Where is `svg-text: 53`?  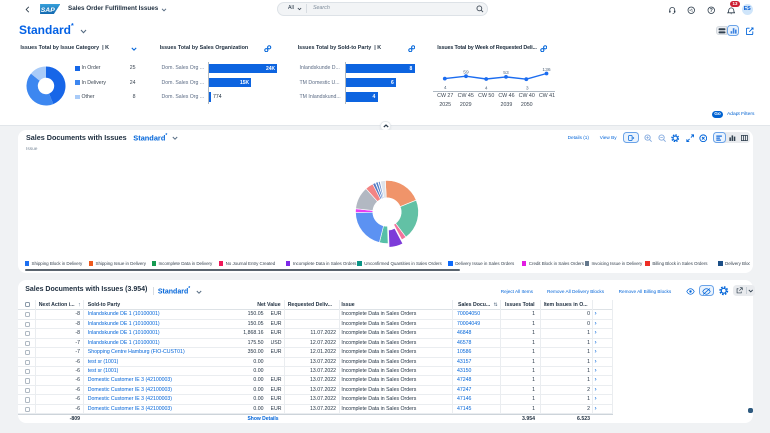 svg-text: 53 is located at coordinates (506, 73).